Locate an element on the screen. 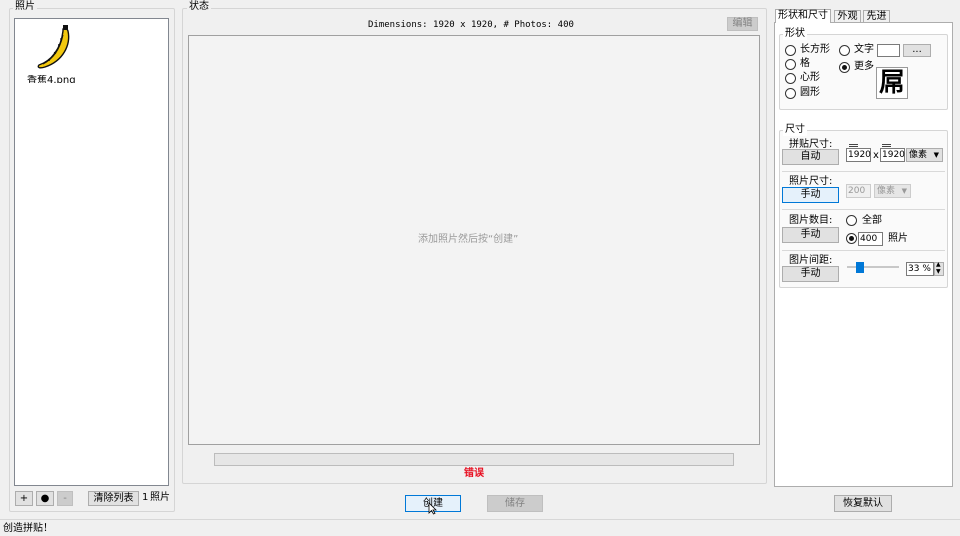  status-bar-text: 创造拼贴！ is located at coordinates (28, 528).